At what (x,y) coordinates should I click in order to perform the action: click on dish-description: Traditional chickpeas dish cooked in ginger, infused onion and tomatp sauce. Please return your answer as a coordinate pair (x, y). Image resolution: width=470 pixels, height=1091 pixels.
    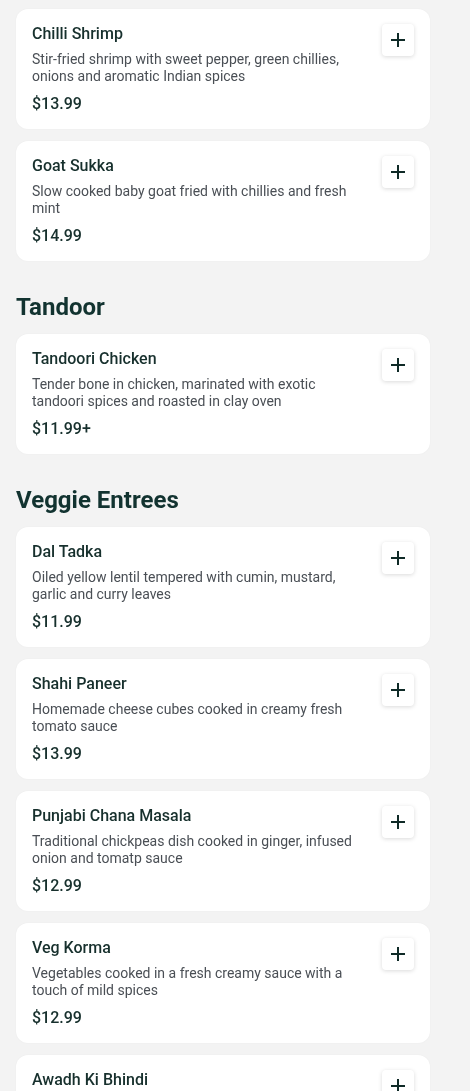
    Looking at the image, I should click on (192, 850).